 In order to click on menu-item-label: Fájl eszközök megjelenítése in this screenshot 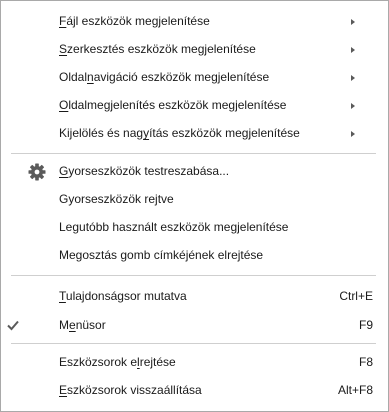, I will do `click(134, 21)`.